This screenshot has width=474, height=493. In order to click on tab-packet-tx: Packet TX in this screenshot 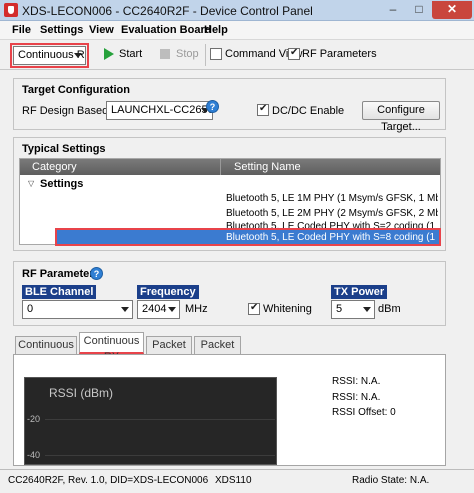, I will do `click(169, 351)`.